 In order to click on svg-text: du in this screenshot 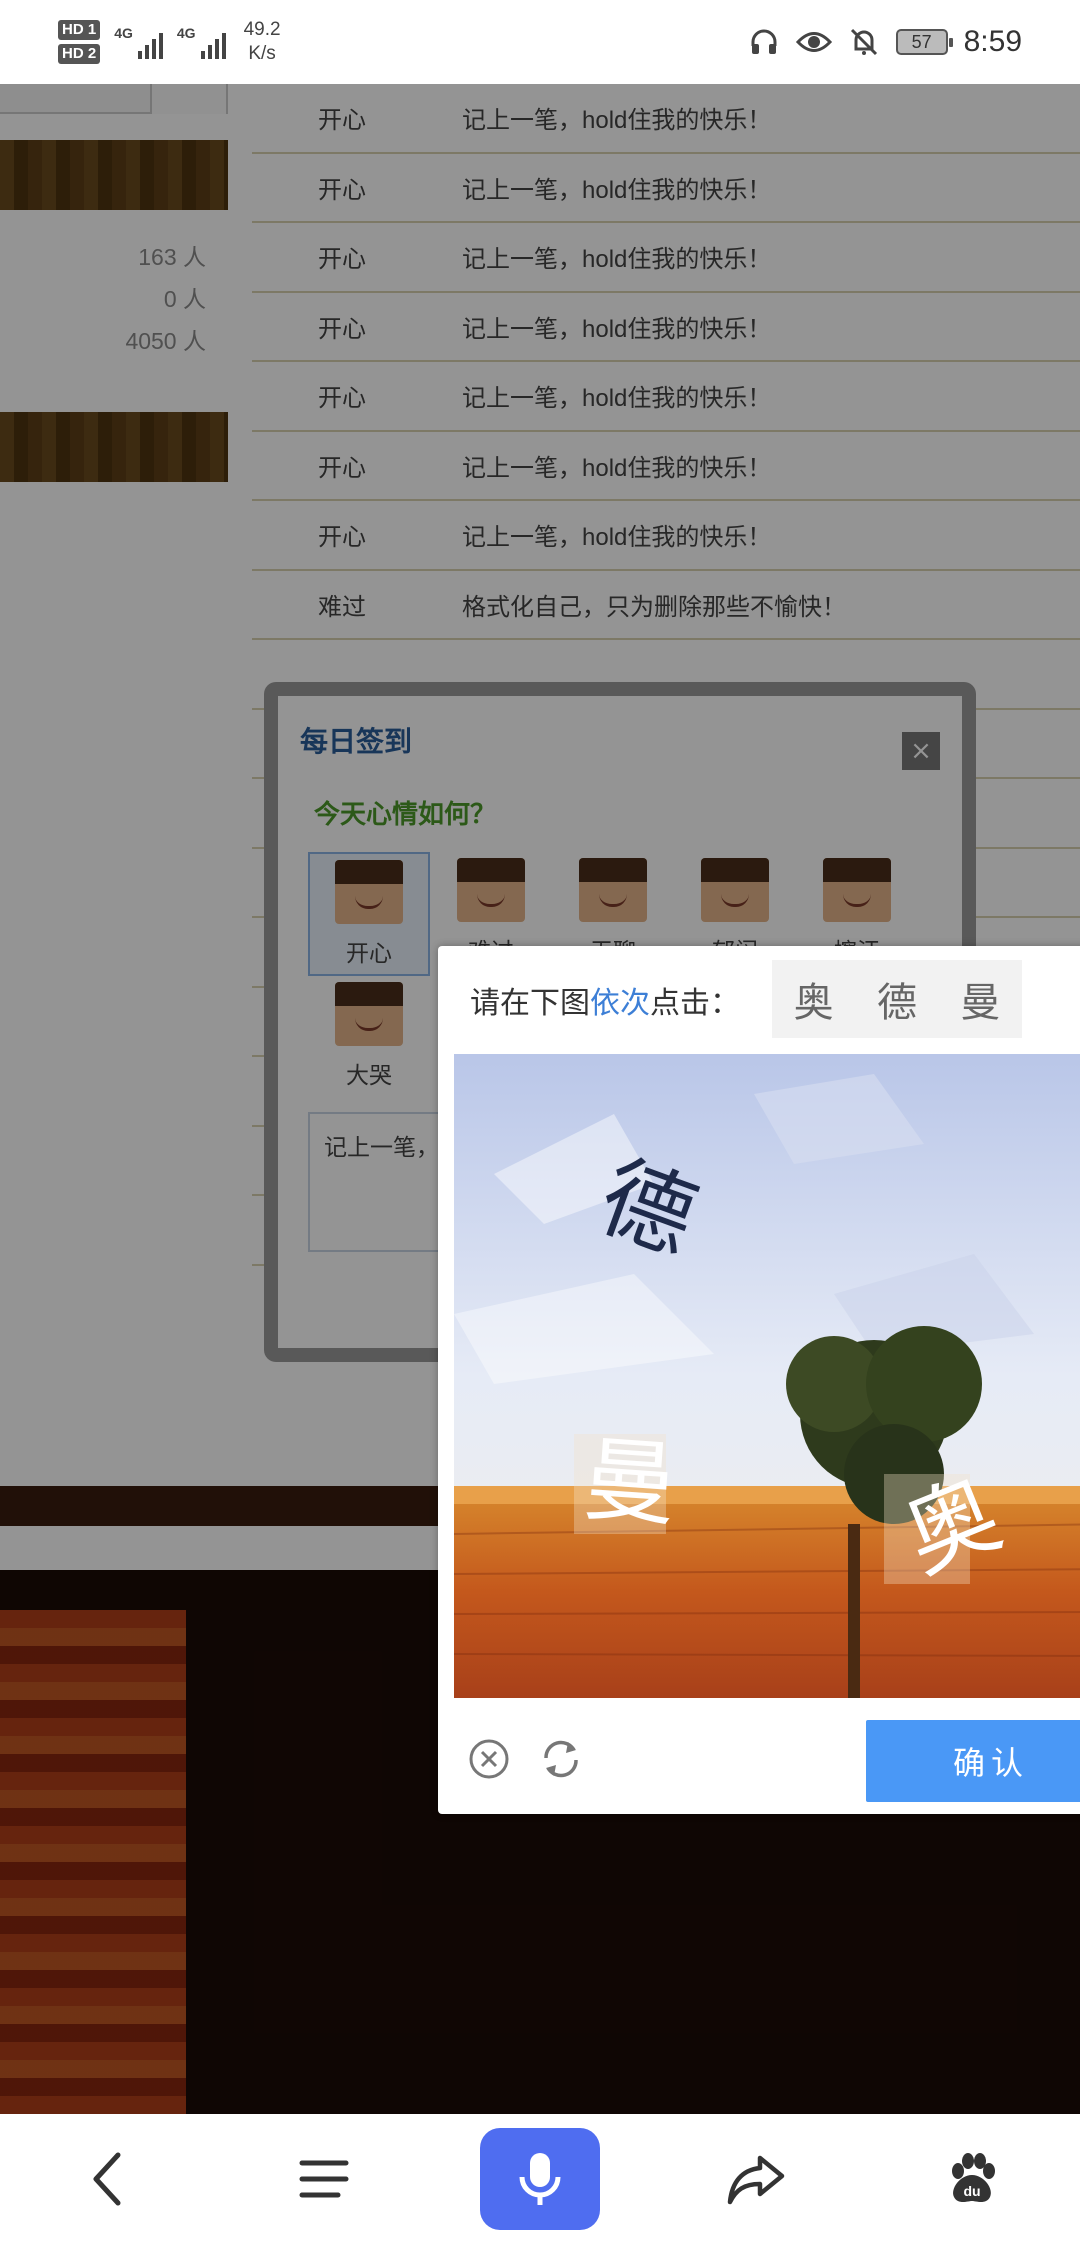, I will do `click(971, 2191)`.